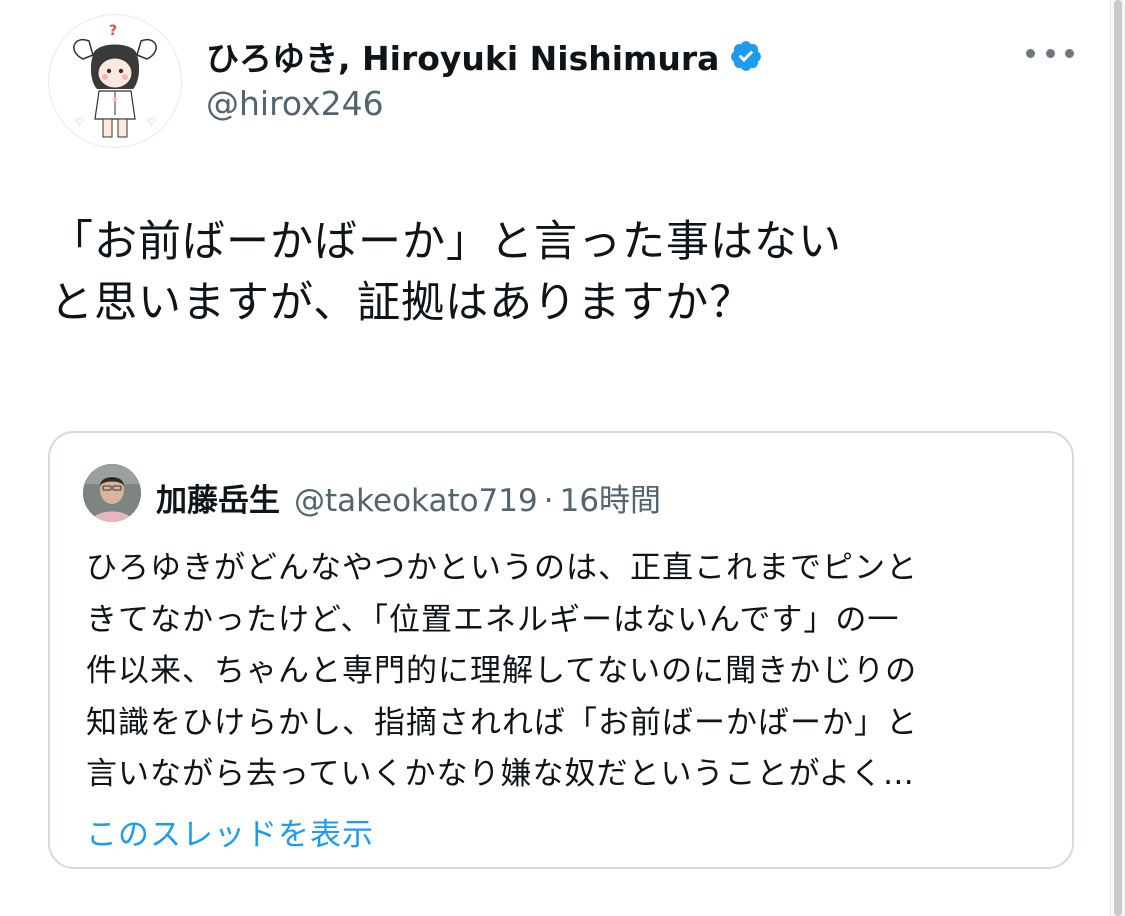  Describe the element at coordinates (746, 56) in the screenshot. I see `verified-badge-icon` at that location.